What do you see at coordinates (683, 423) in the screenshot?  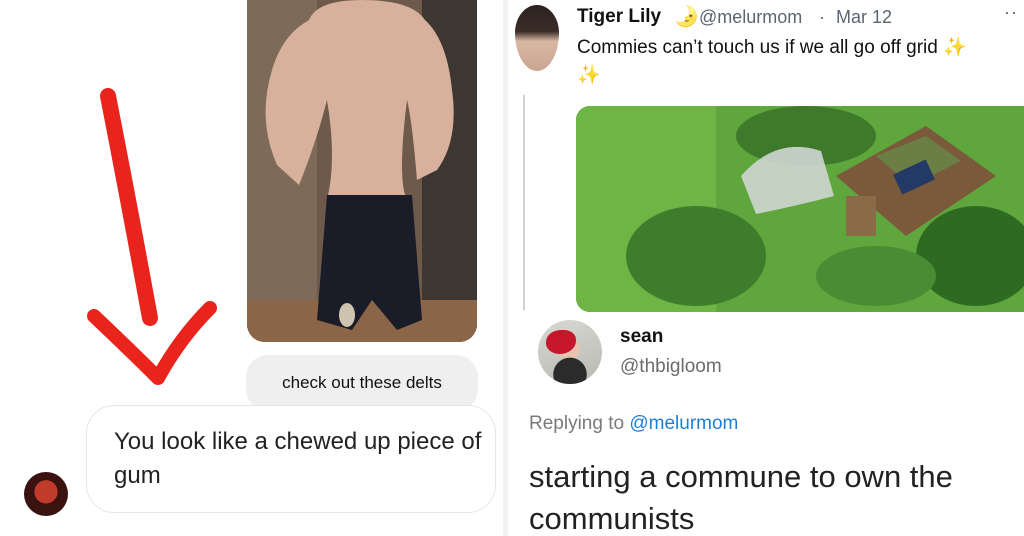 I see `replying-to-link: @melurmom` at bounding box center [683, 423].